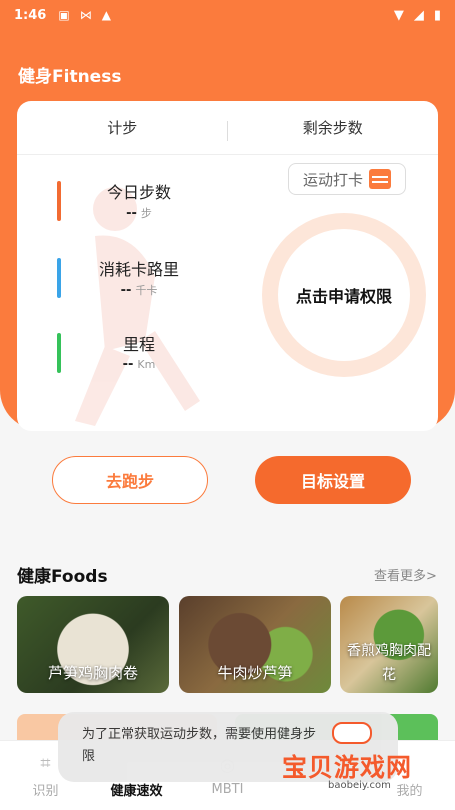 This screenshot has height=810, width=455. Describe the element at coordinates (138, 269) in the screenshot. I see `stat-label: 消耗卡路里` at that location.